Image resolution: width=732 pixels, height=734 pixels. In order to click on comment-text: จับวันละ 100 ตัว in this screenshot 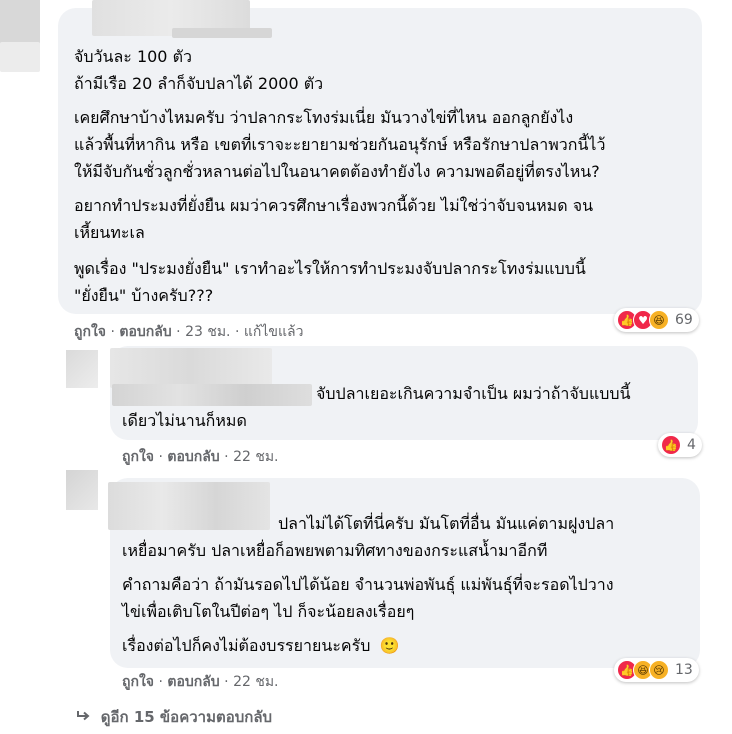, I will do `click(133, 56)`.